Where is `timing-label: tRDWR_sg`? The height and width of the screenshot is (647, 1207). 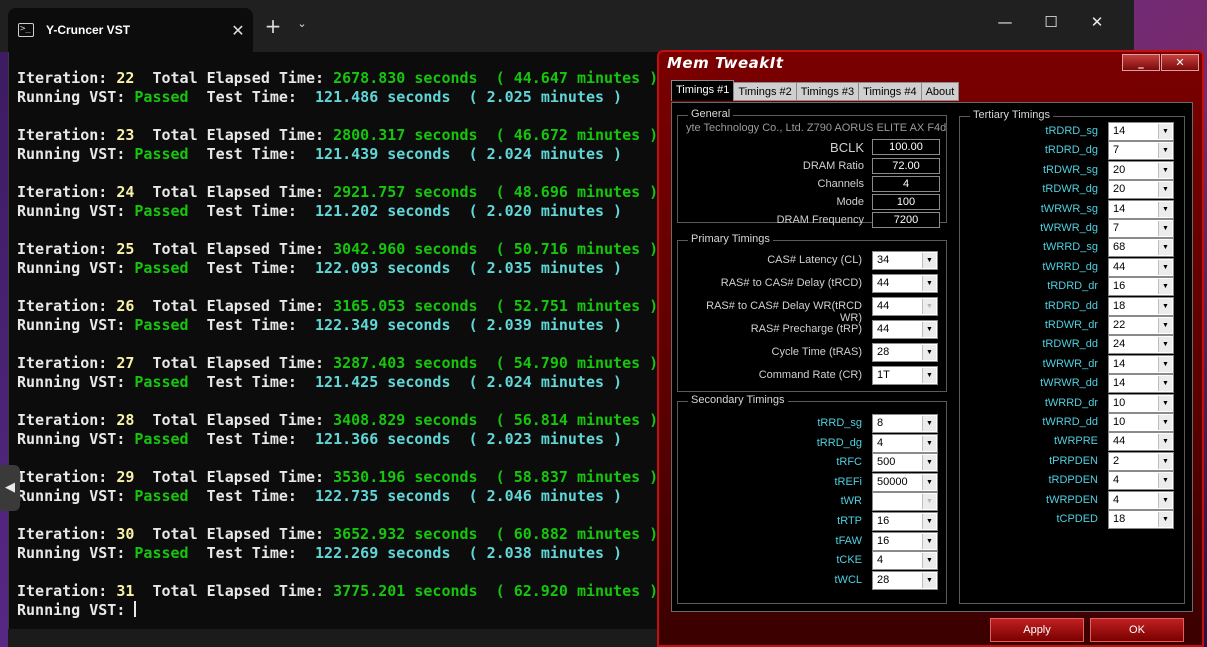
timing-label: tRDWR_sg is located at coordinates (1070, 169).